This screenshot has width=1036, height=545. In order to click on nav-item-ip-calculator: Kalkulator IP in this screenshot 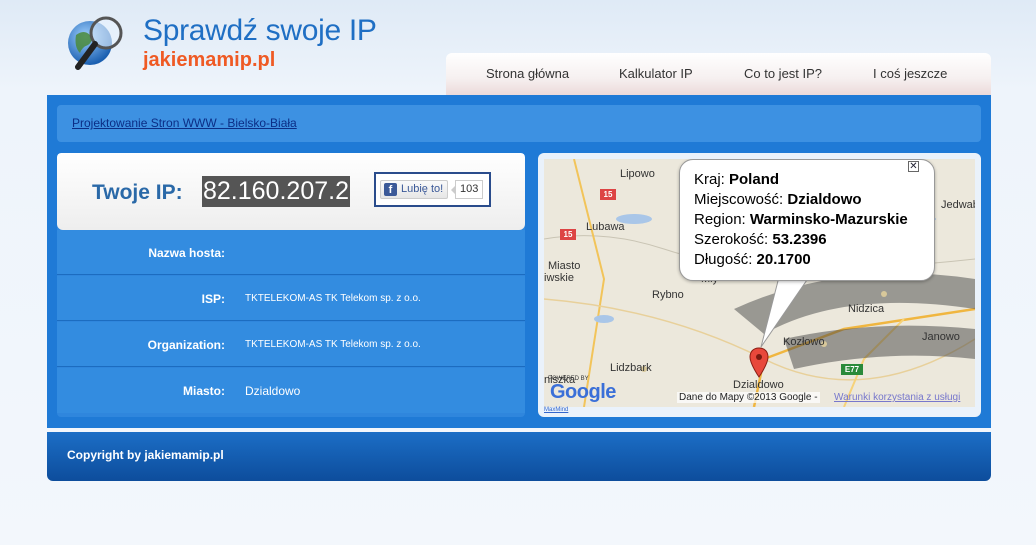, I will do `click(656, 73)`.